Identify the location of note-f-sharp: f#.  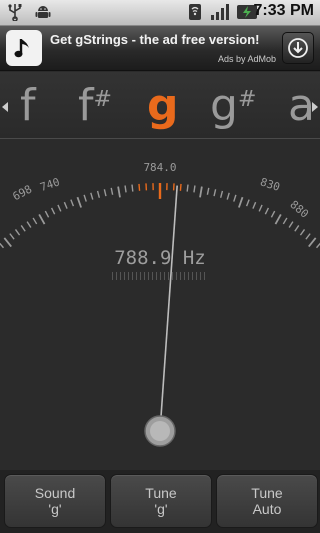
(95, 110).